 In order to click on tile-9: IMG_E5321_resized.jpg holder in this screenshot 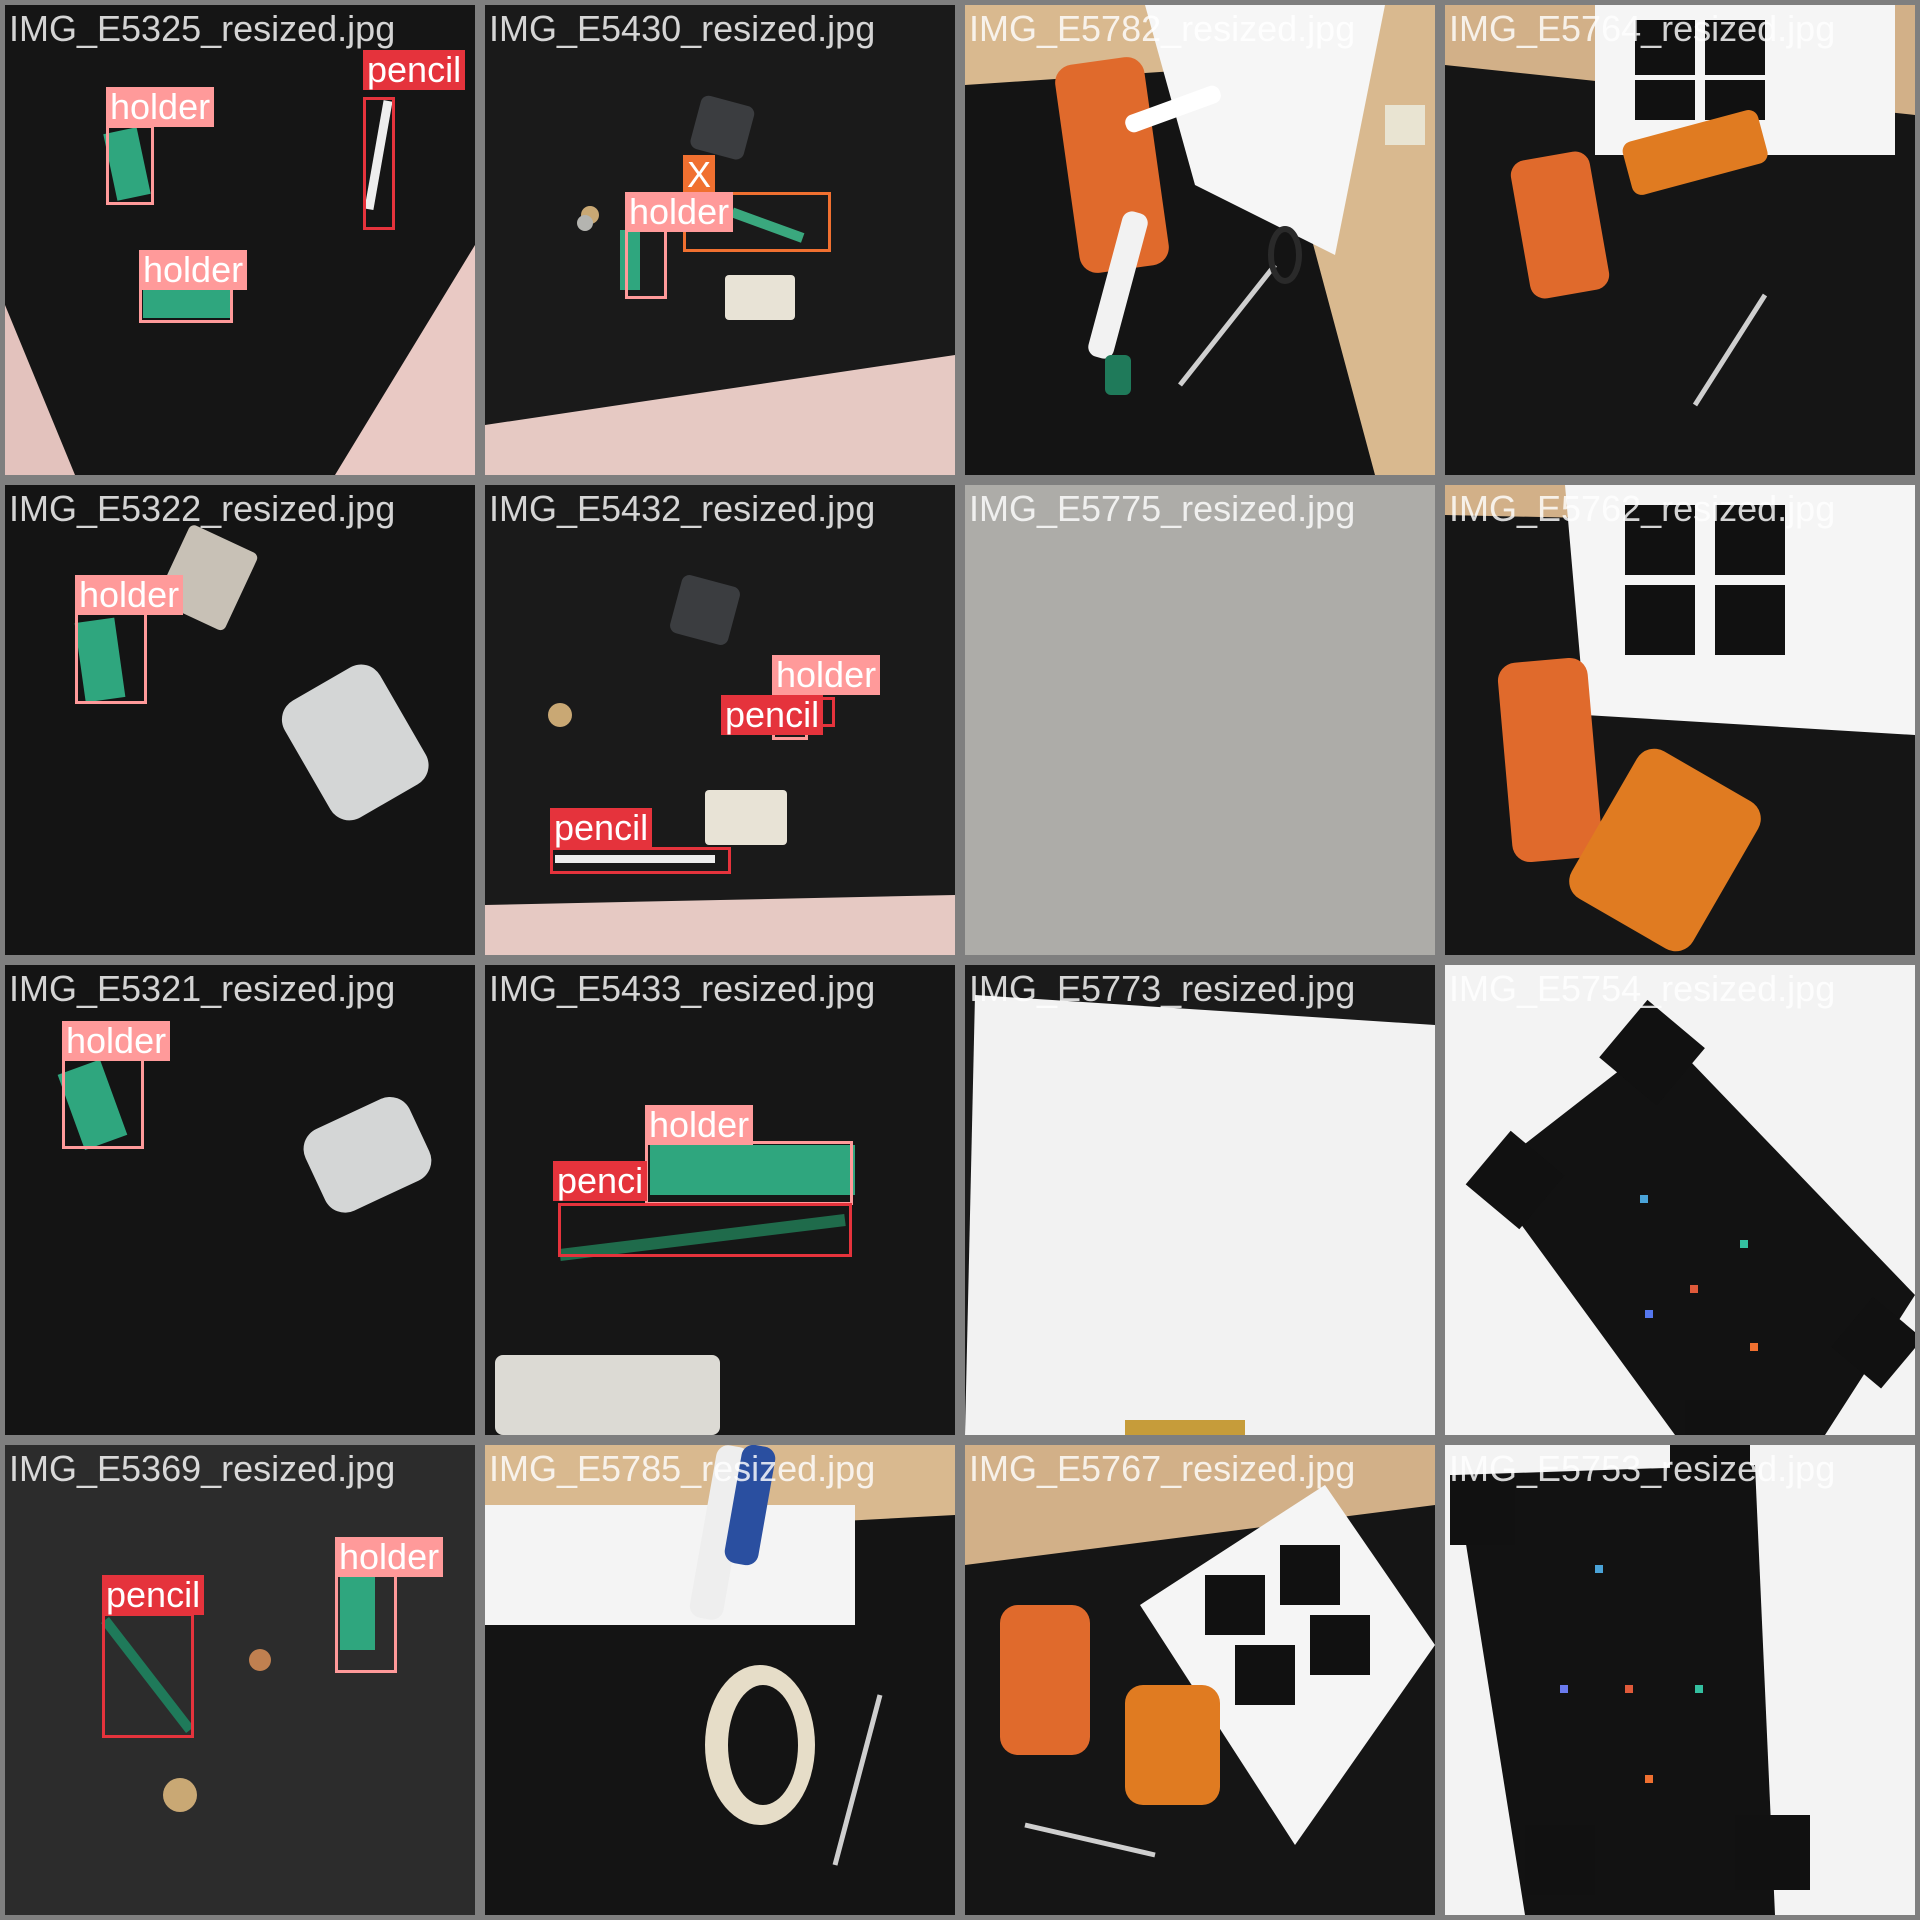, I will do `click(240, 1200)`.